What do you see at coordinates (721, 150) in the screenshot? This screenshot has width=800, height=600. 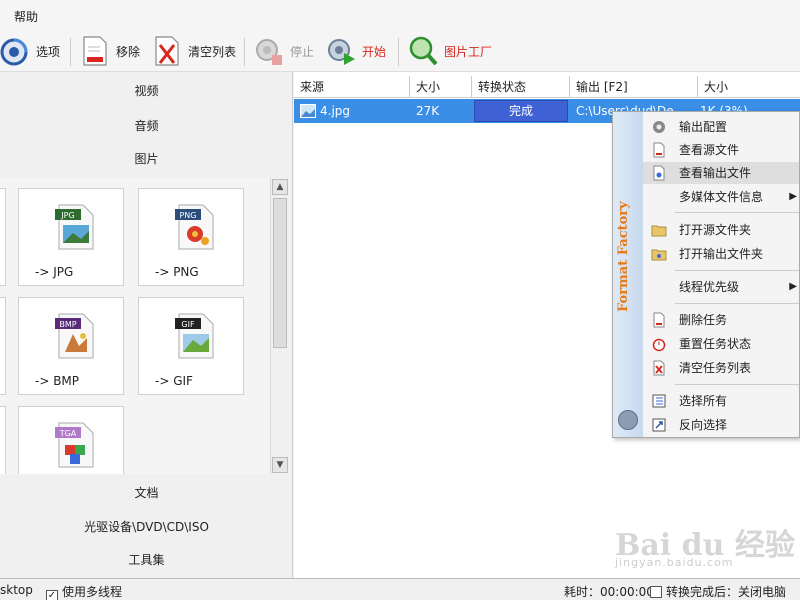 I see `menu-view-source: 查看源文件` at bounding box center [721, 150].